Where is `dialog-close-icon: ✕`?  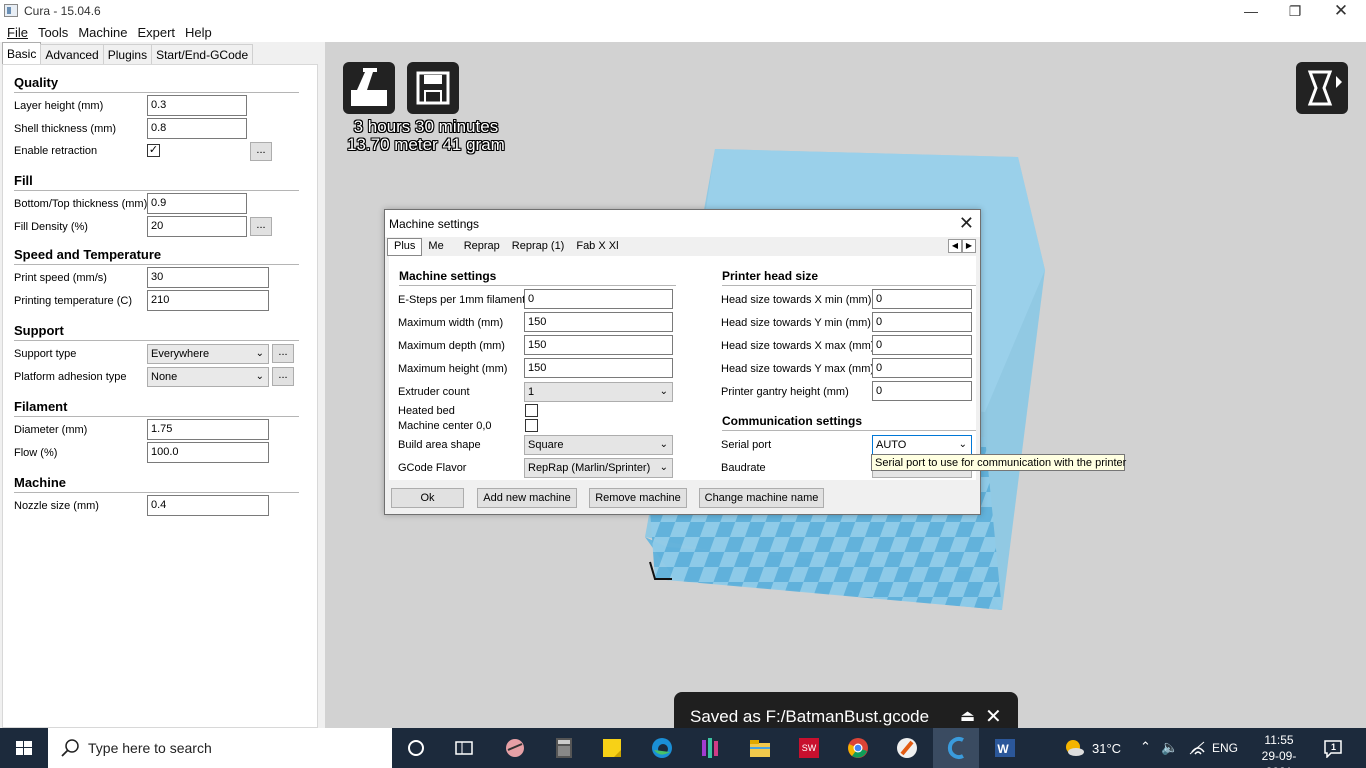
dialog-close-icon: ✕ is located at coordinates (966, 223).